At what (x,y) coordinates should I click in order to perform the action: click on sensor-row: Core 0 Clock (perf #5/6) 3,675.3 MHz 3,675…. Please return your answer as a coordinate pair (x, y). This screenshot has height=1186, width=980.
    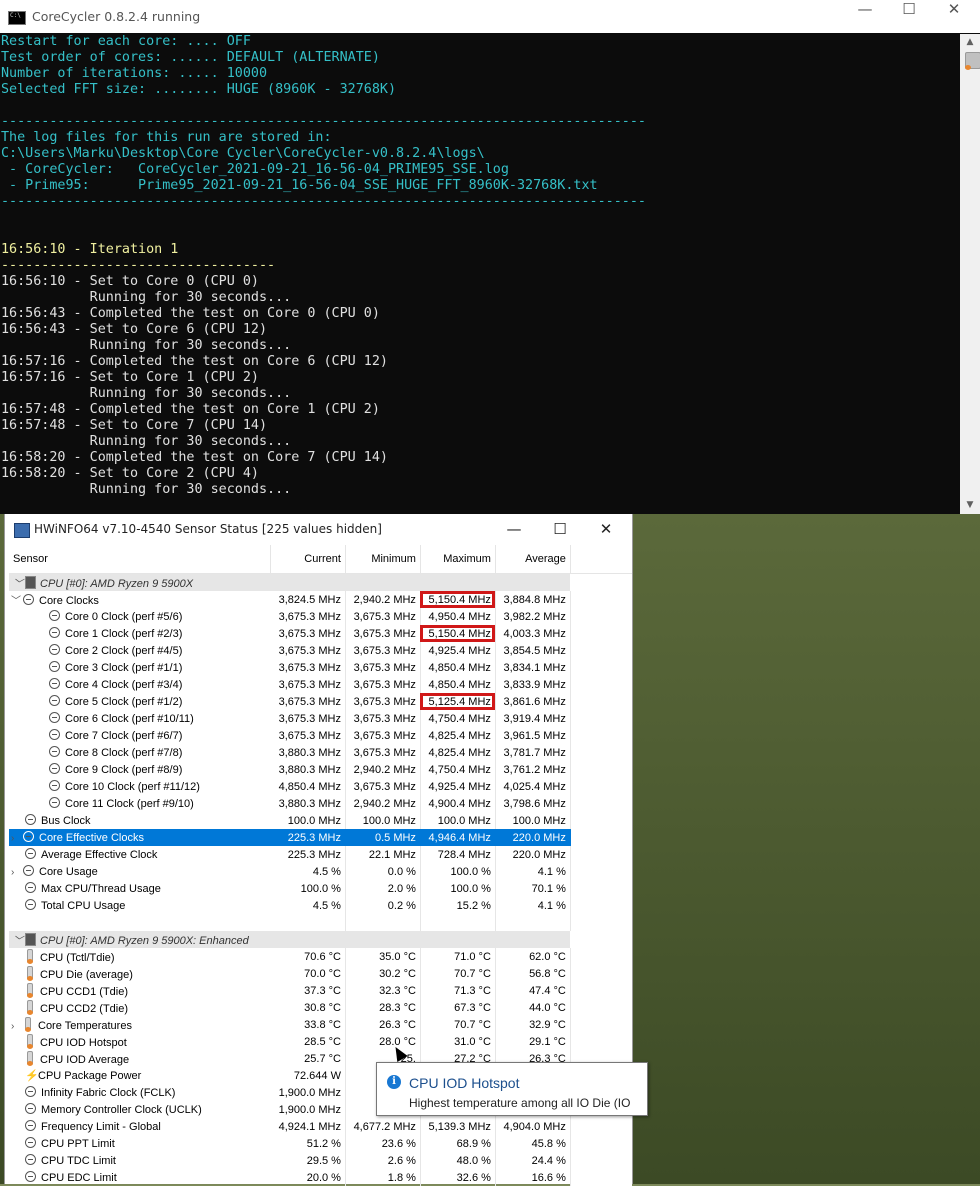
    Looking at the image, I should click on (320, 616).